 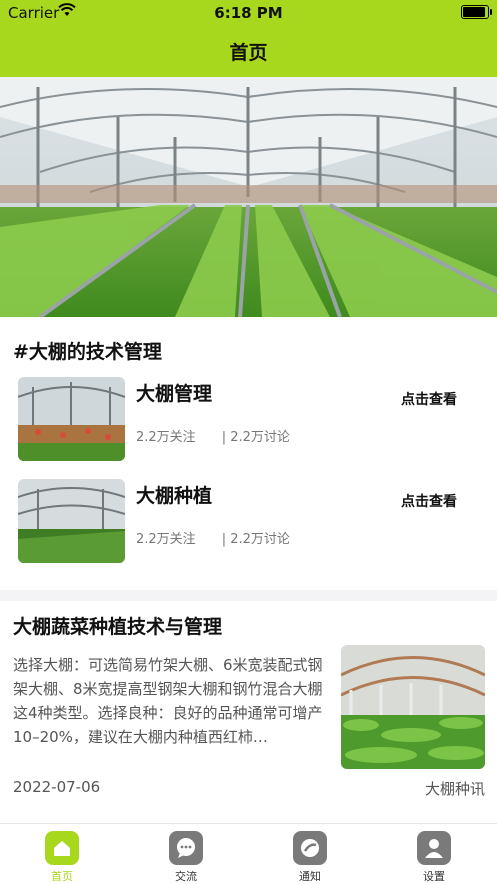 I want to click on tab-home: 首页, so click(x=62, y=857).